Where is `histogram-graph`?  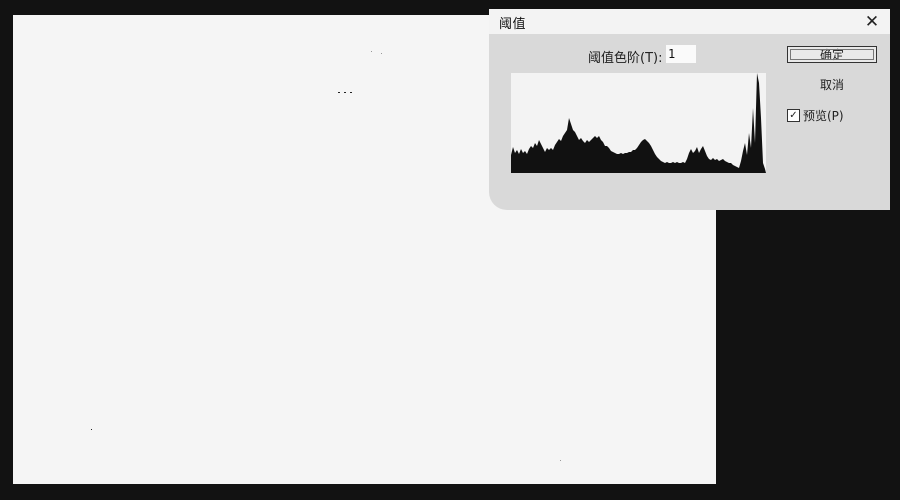
histogram-graph is located at coordinates (638, 123).